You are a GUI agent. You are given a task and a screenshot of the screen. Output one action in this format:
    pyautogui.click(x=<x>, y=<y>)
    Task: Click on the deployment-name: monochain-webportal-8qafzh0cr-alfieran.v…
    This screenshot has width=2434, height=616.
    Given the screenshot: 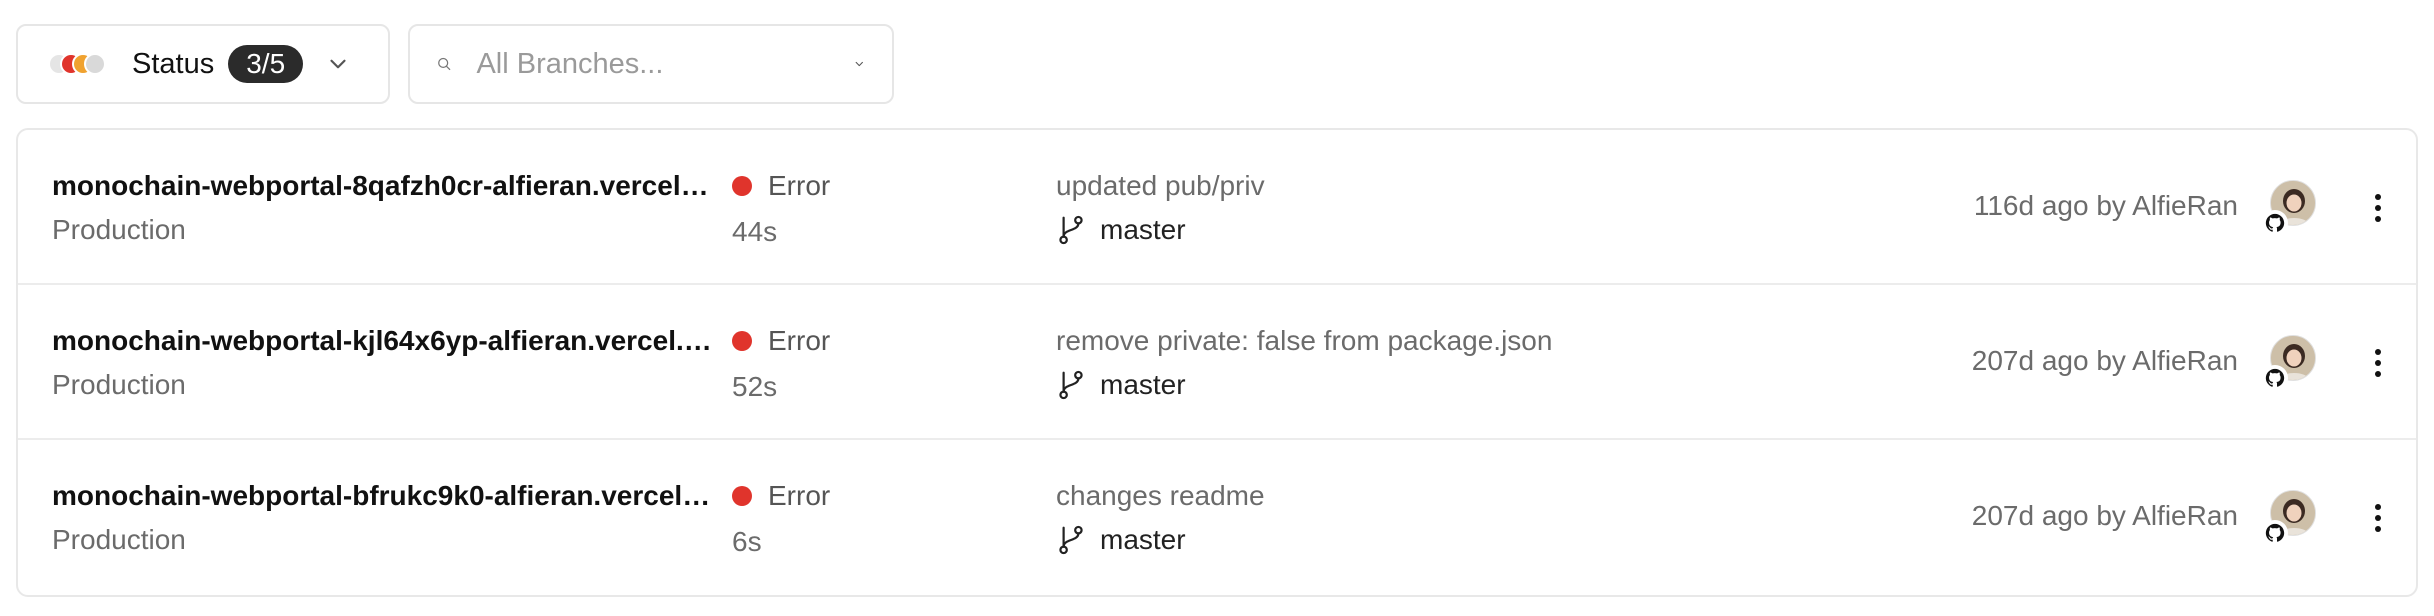 What is the action you would take?
    pyautogui.click(x=382, y=186)
    